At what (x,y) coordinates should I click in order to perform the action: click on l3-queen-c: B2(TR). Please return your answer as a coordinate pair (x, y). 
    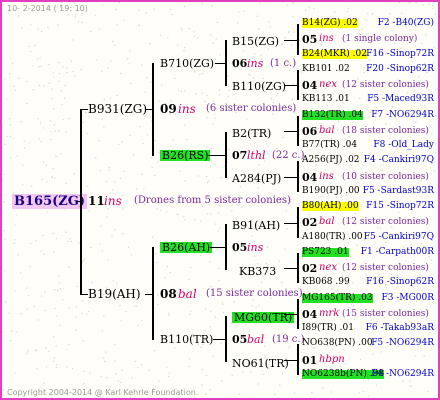
    Looking at the image, I should click on (251, 133).